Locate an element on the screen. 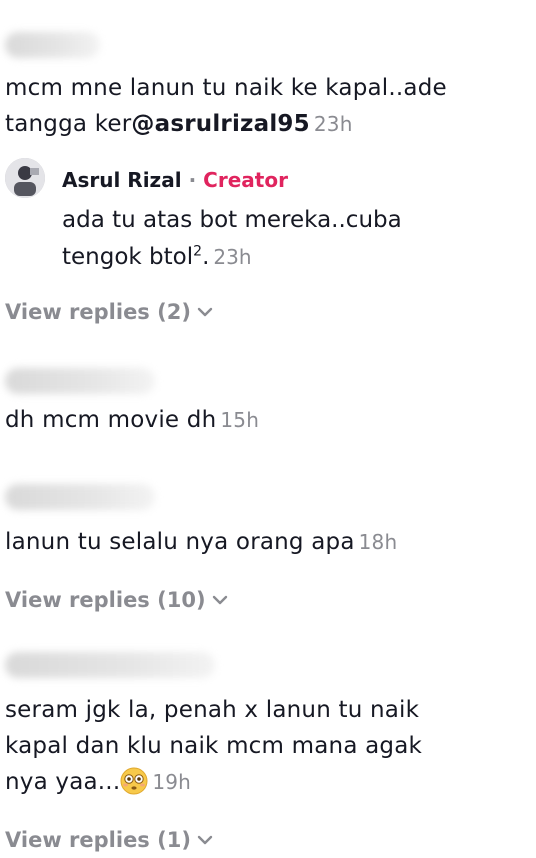  comment-text: dh mcm movie dh 15h is located at coordinates (132, 420).